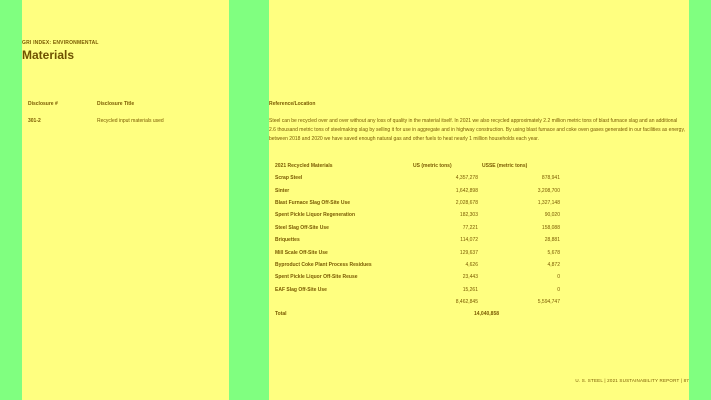 The width and height of the screenshot is (711, 400). I want to click on material-name: Scrap Steel, so click(289, 178).